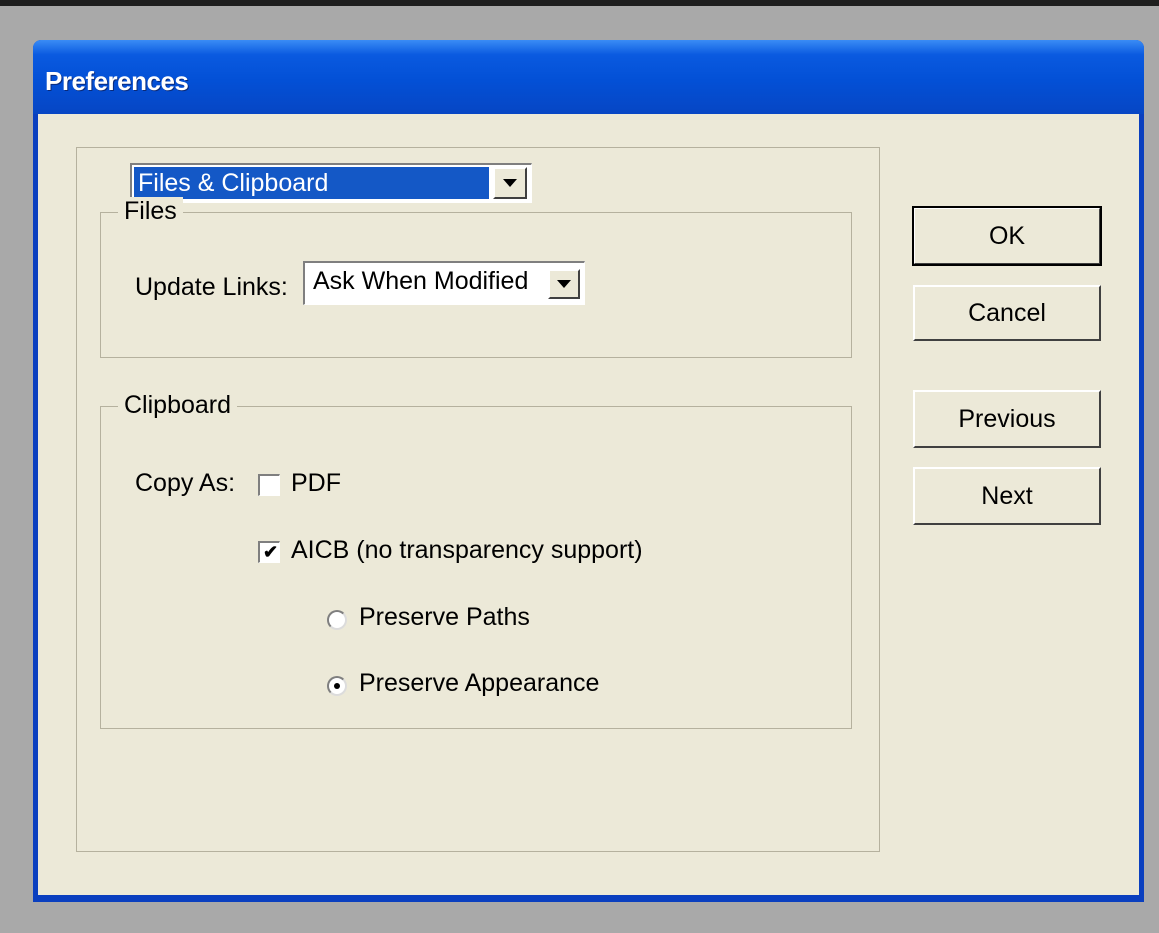 This screenshot has height=933, width=1159. I want to click on category-select: Files & Clipboard, so click(331, 183).